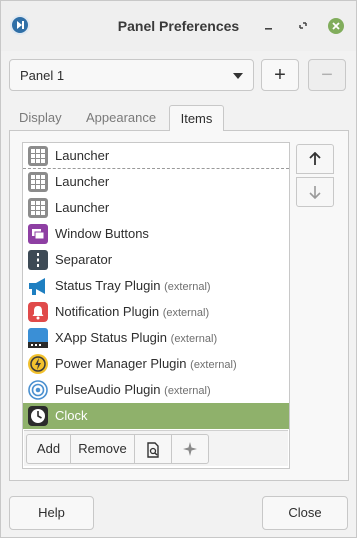 The image size is (357, 538). Describe the element at coordinates (132, 311) in the screenshot. I see `list-item-label: Notification Plugin (external)` at that location.